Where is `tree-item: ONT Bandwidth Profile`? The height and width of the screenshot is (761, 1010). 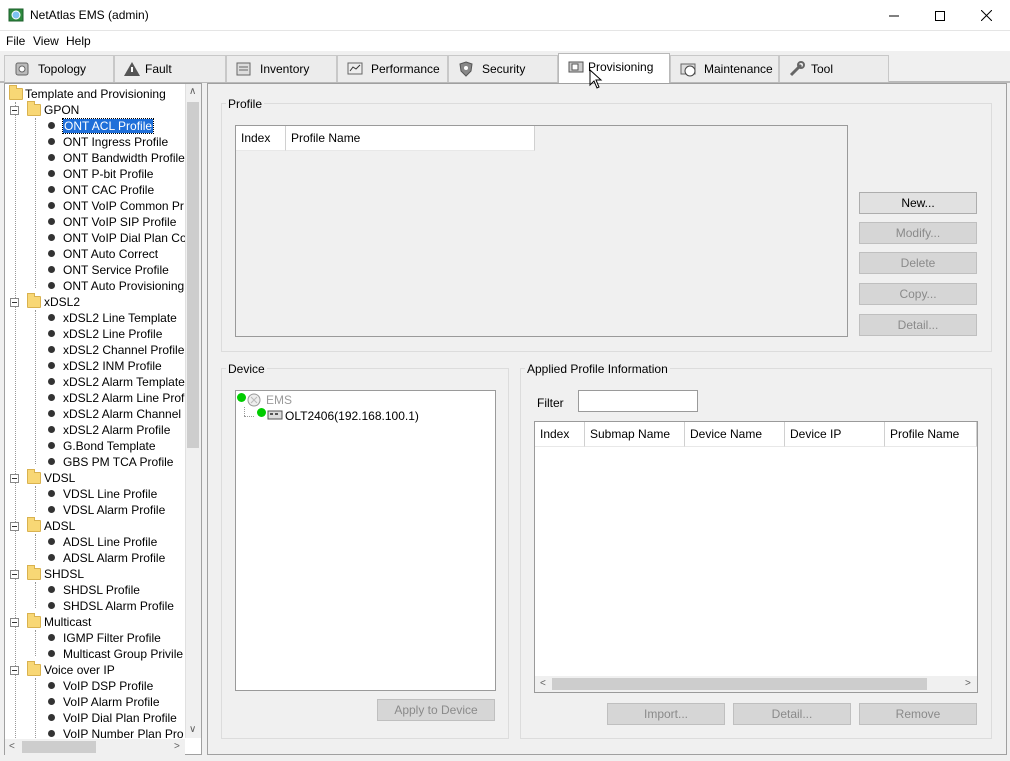
tree-item: ONT Bandwidth Profile is located at coordinates (124, 158).